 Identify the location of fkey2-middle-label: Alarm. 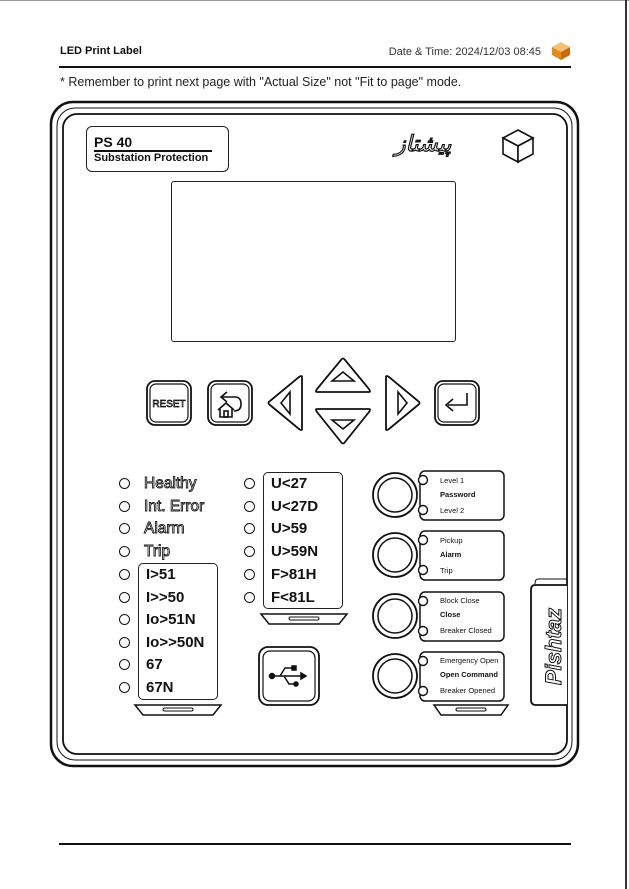
(451, 554).